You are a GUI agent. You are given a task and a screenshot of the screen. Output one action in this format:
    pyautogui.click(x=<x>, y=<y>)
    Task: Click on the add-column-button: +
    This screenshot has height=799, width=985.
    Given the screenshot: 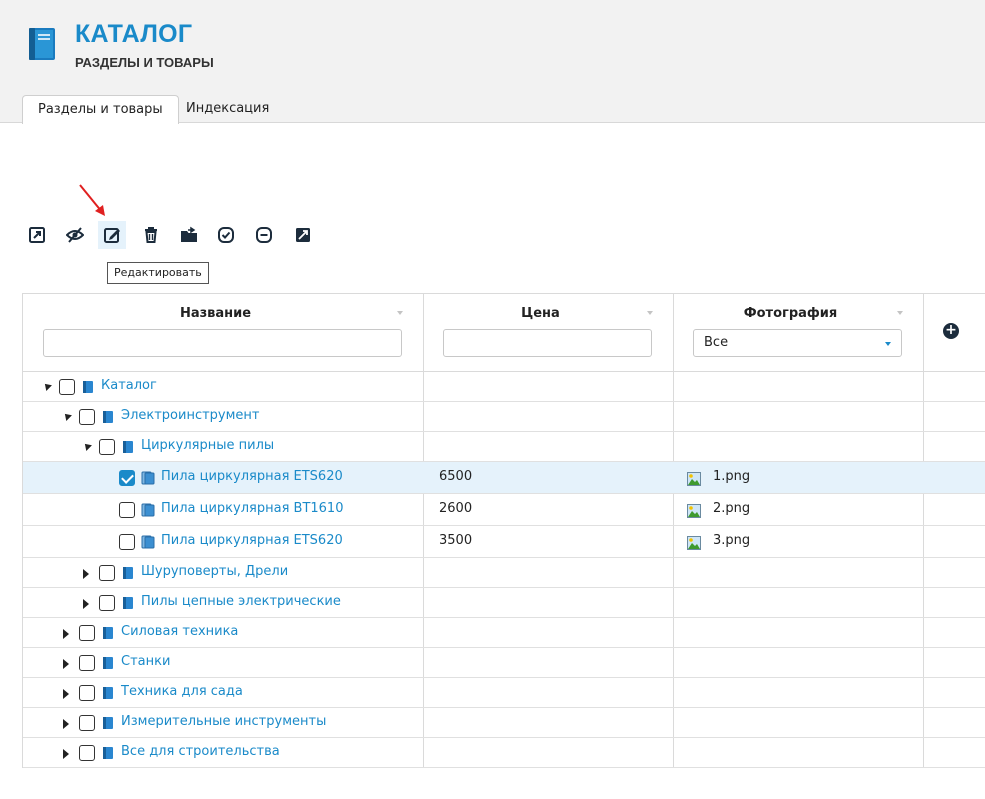 What is the action you would take?
    pyautogui.click(x=951, y=331)
    